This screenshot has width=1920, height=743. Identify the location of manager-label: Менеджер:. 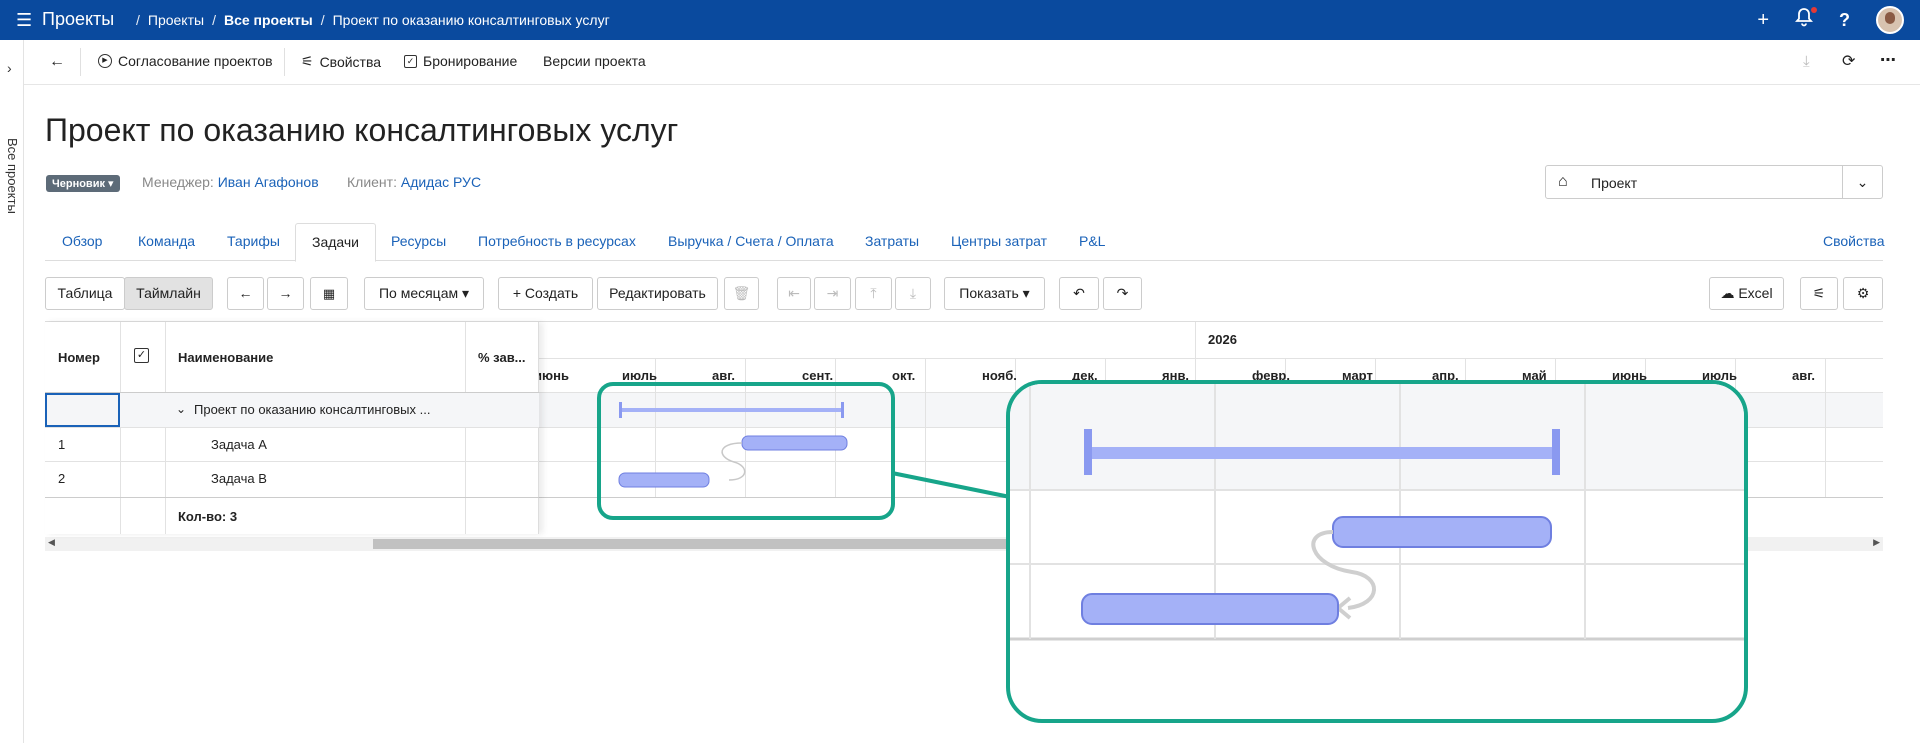
(178, 182).